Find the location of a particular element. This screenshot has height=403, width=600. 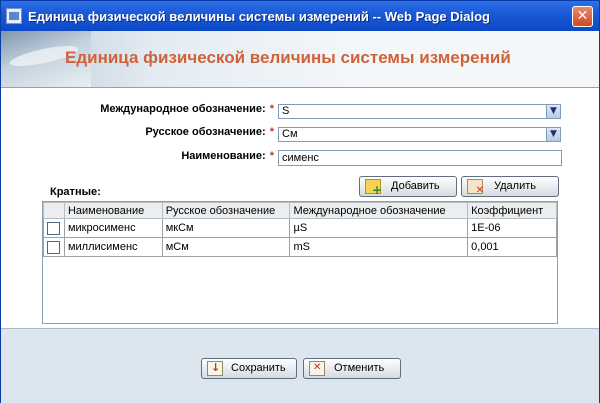

international-label: Международное обозначение: * is located at coordinates (179, 109).